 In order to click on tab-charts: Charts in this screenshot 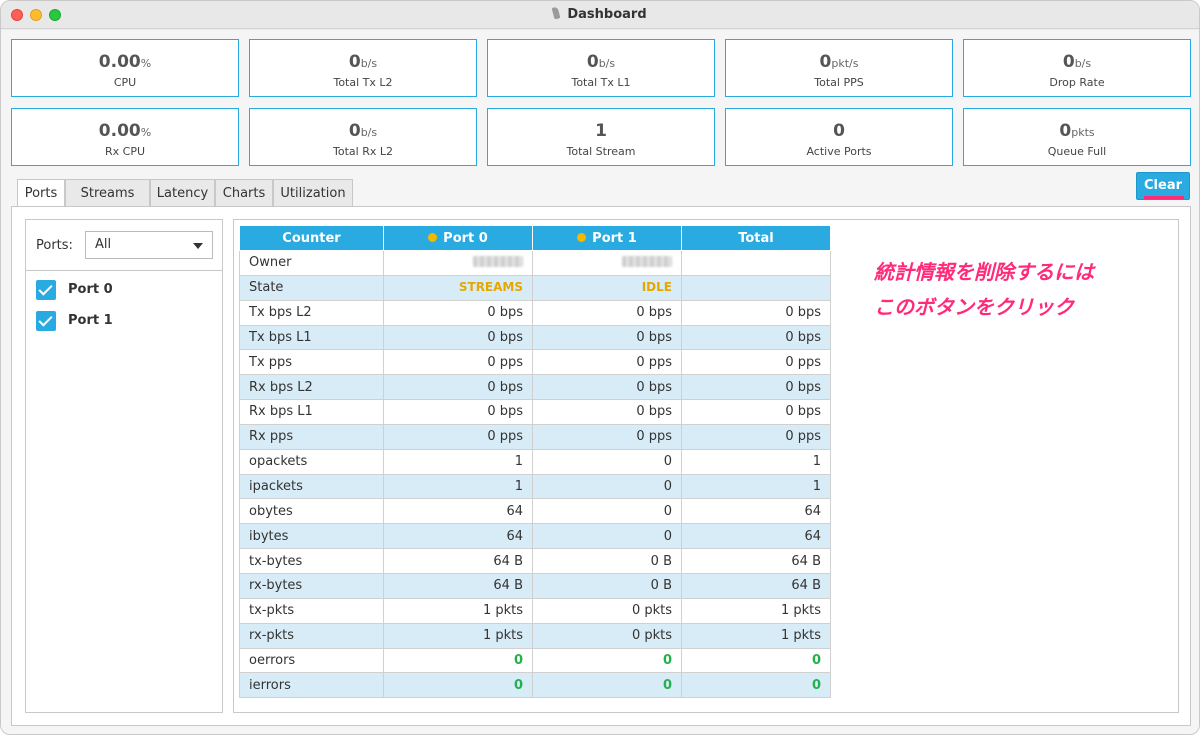, I will do `click(244, 193)`.